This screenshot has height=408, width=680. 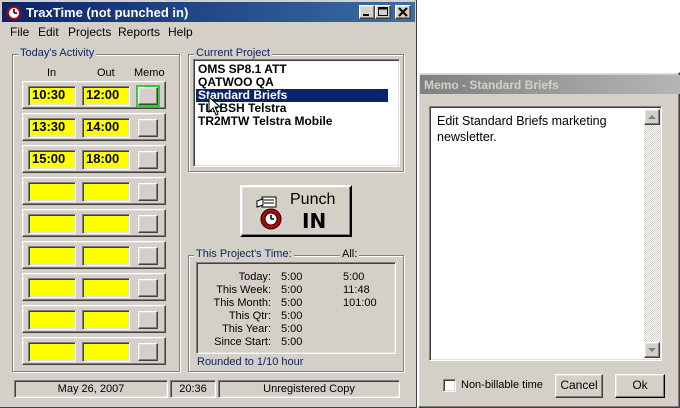 What do you see at coordinates (309, 389) in the screenshot?
I see `status-license: Unregistered Copy` at bounding box center [309, 389].